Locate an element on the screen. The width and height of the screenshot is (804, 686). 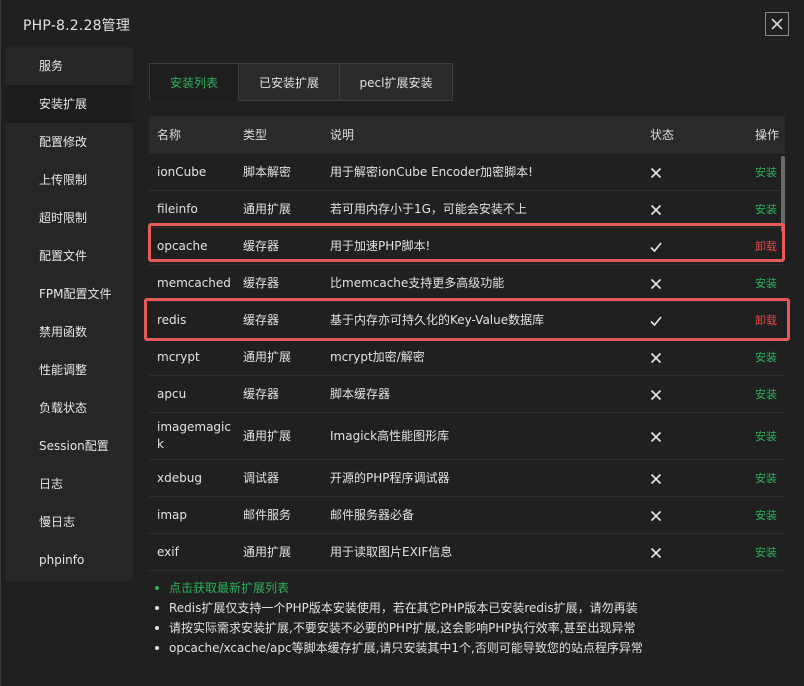
table-row: apcu 缓存器 脚本缓存器 安装 is located at coordinates (467, 394).